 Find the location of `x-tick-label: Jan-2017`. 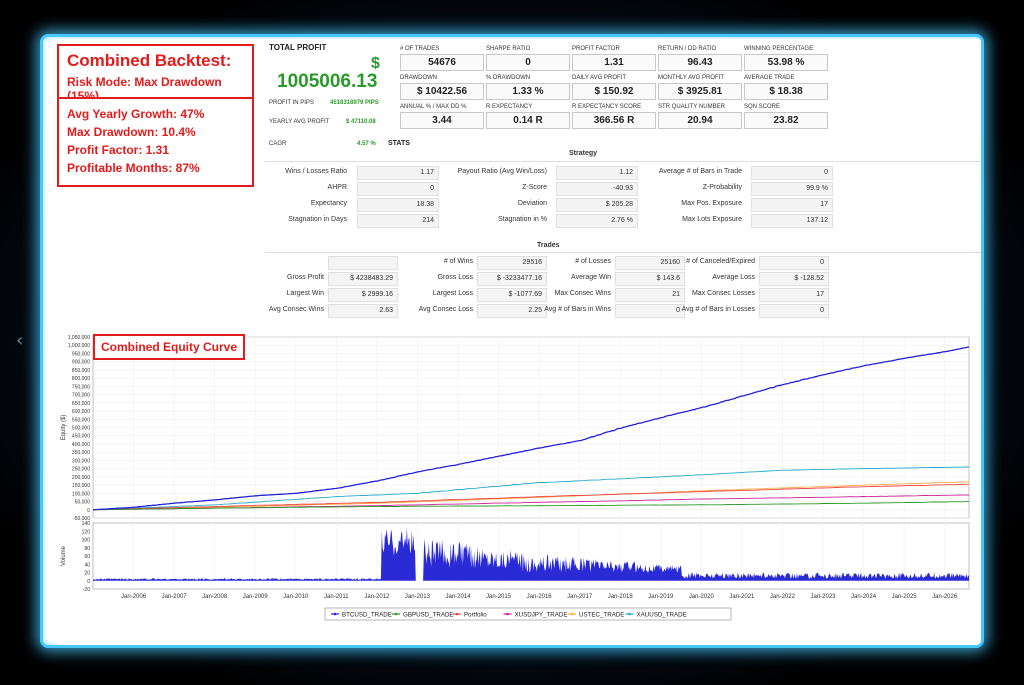

x-tick-label: Jan-2017 is located at coordinates (580, 597).